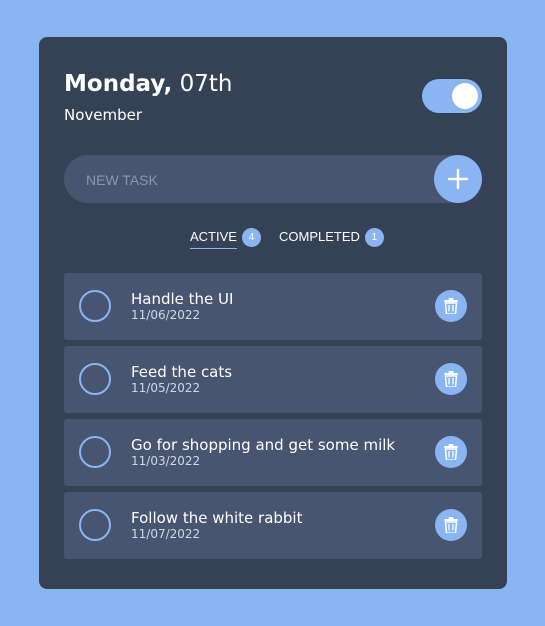 The image size is (545, 626). Describe the element at coordinates (273, 306) in the screenshot. I see `task-item: Handle the UI 11/06/2022` at that location.